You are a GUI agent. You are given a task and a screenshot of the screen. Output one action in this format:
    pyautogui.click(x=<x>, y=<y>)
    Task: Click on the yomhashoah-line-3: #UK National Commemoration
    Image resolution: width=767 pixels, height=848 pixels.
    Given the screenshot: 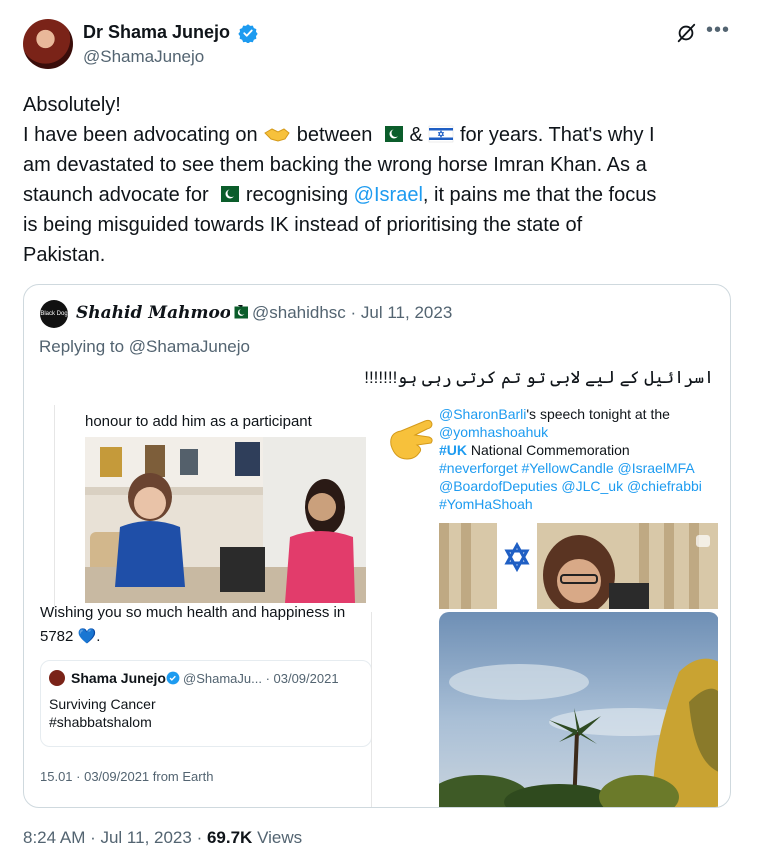 What is the action you would take?
    pyautogui.click(x=578, y=450)
    